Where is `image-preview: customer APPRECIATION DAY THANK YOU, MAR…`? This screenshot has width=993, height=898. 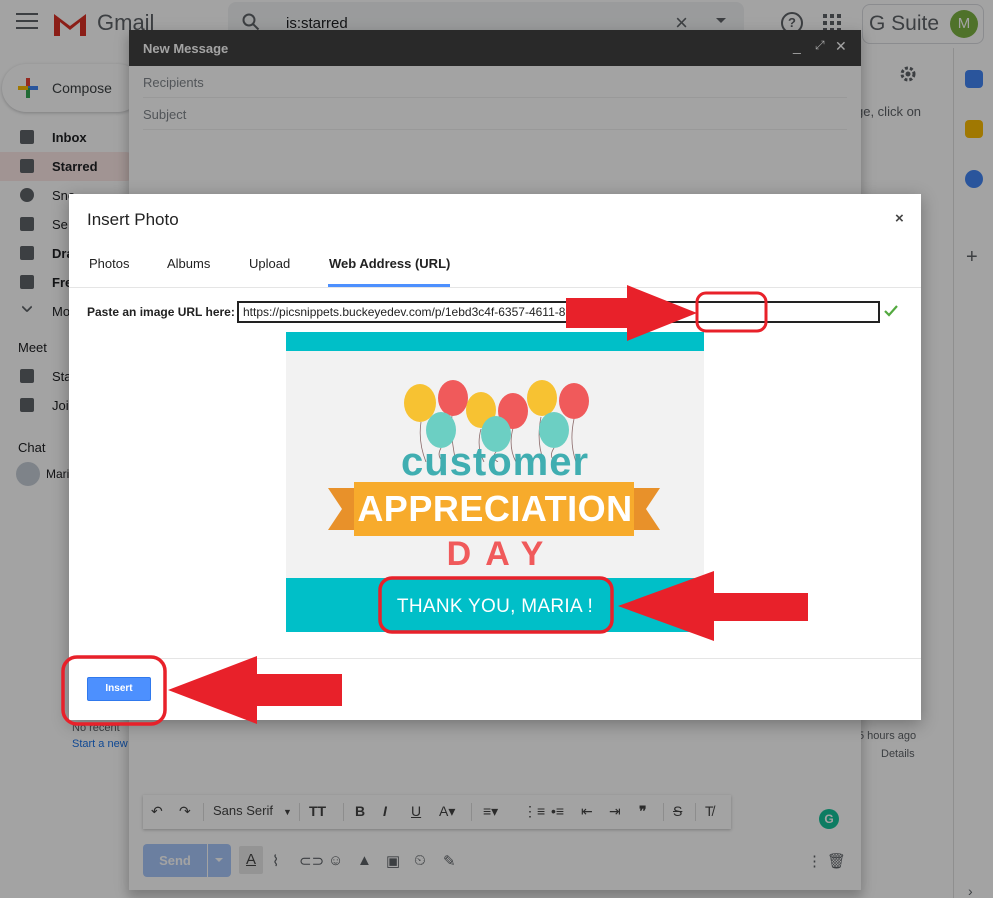 image-preview: customer APPRECIATION DAY THANK YOU, MAR… is located at coordinates (495, 482).